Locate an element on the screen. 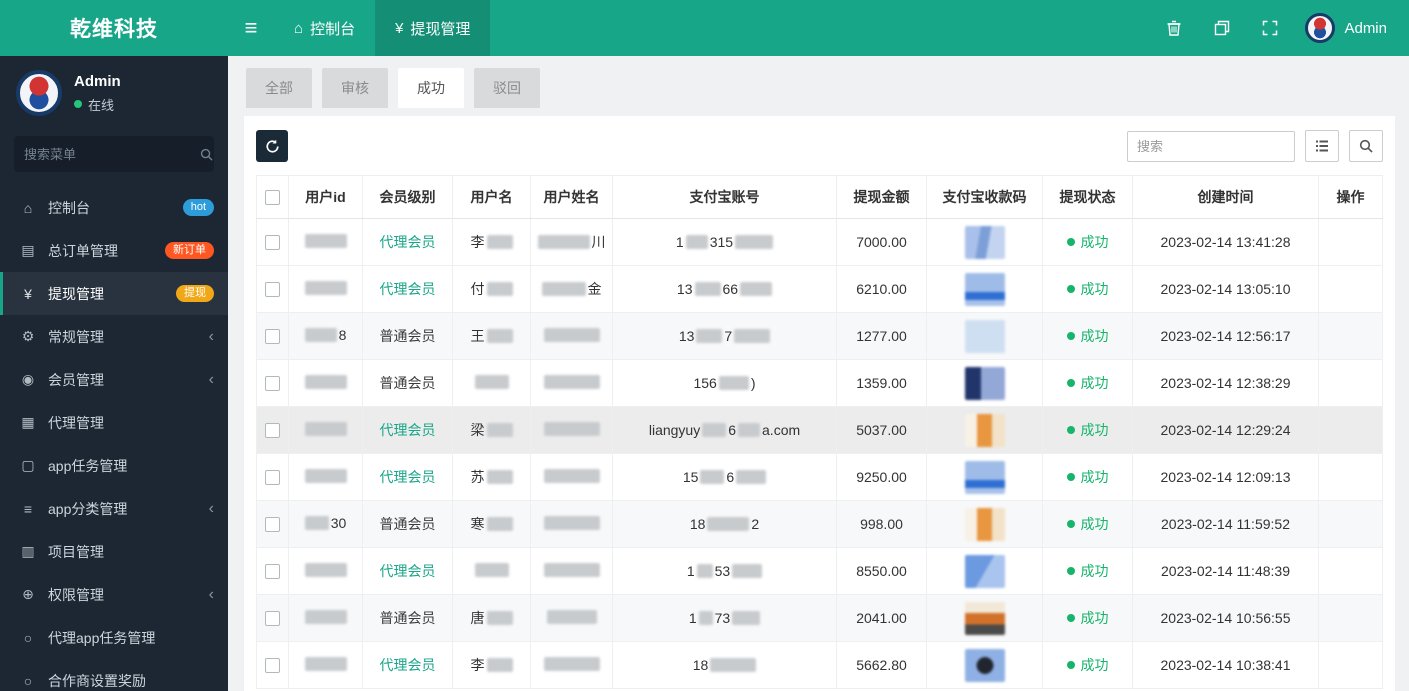 The image size is (1409, 691). cell-text: 李 is located at coordinates (477, 665).